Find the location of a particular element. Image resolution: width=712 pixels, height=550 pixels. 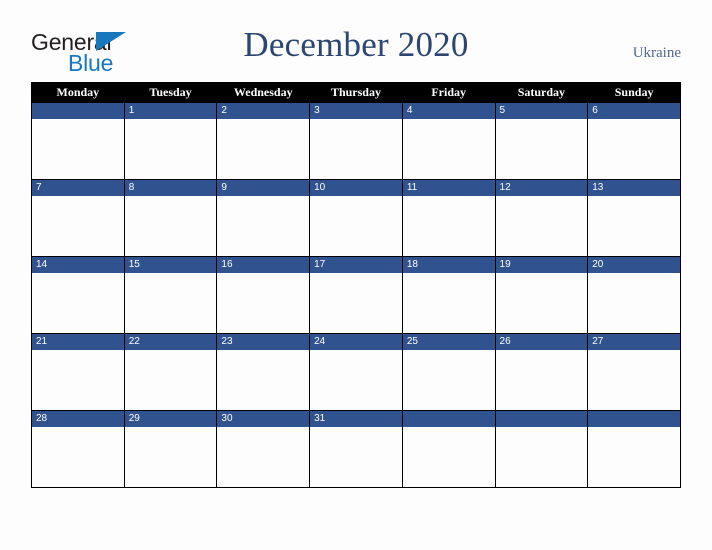

calendar-day-cell: 2 is located at coordinates (263, 141).